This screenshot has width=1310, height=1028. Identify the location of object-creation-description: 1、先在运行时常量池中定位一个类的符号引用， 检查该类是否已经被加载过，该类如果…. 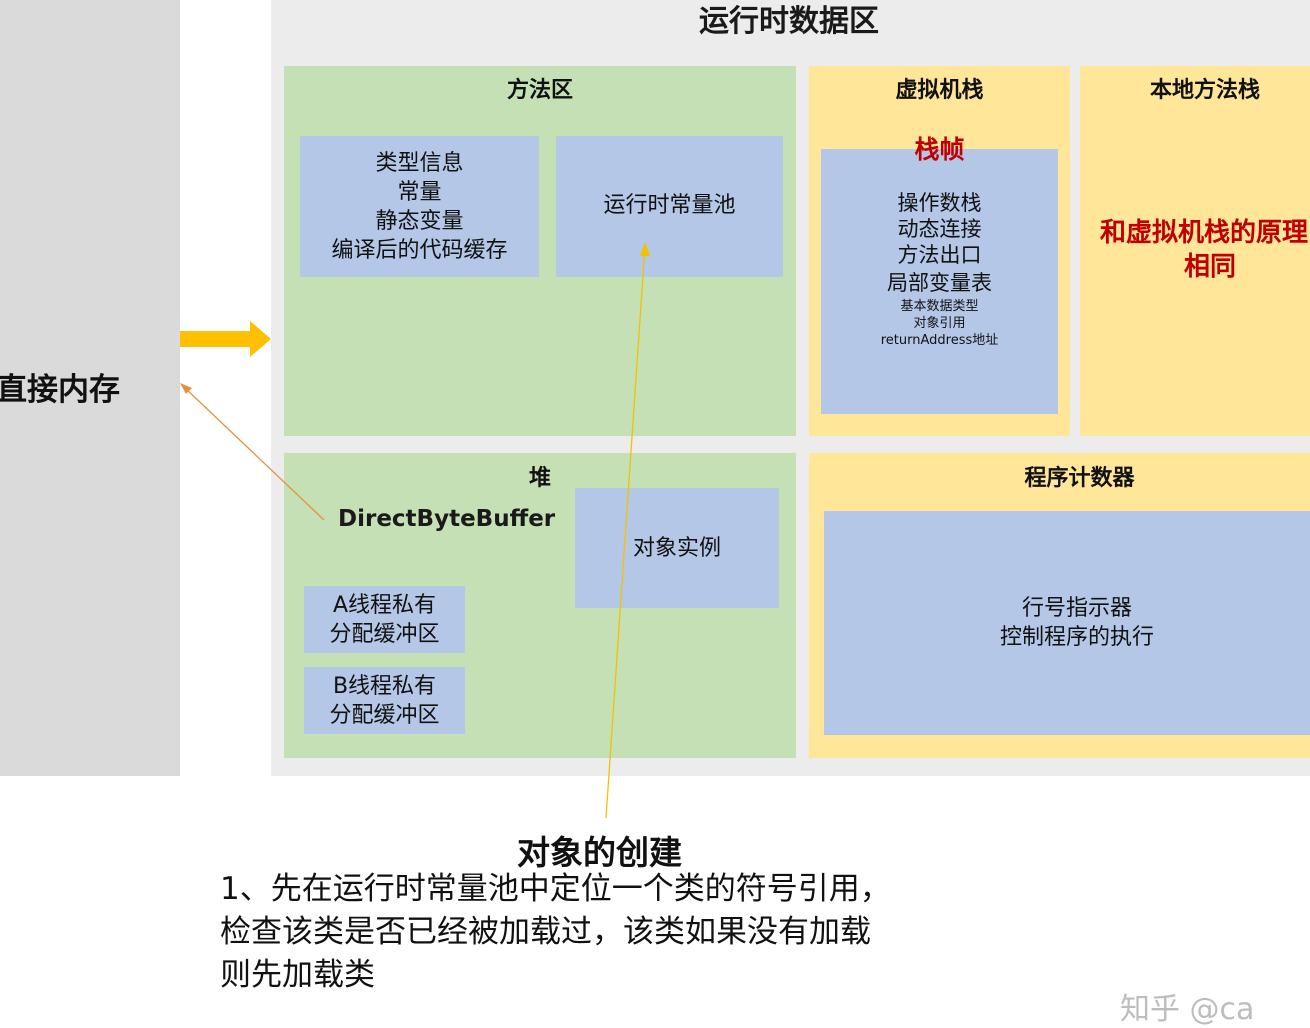
(615, 932).